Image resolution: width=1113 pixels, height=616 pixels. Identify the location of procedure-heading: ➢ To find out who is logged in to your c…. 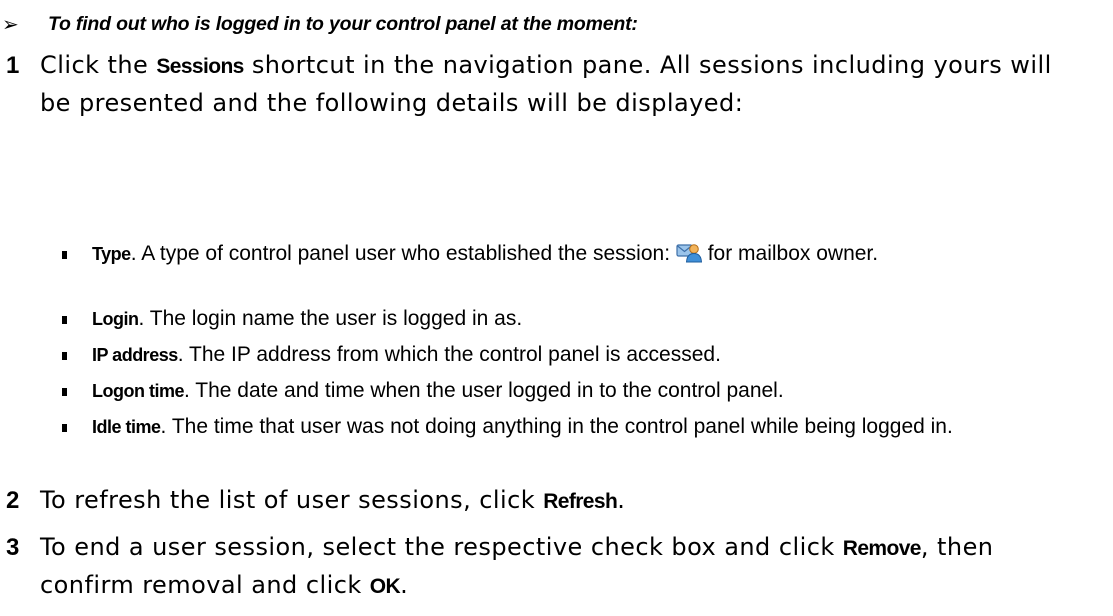
(320, 24).